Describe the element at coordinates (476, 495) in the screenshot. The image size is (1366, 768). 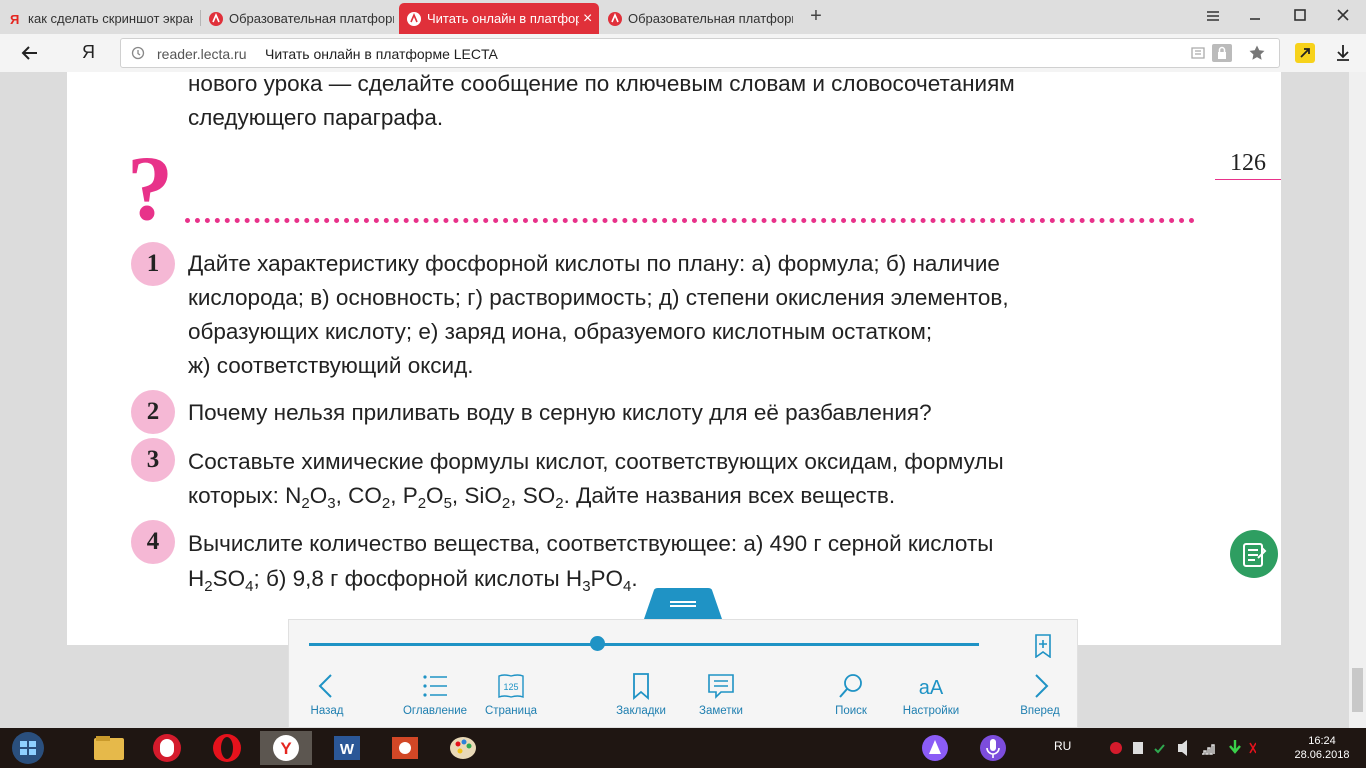
I see `formula-fragment: , SiO` at that location.